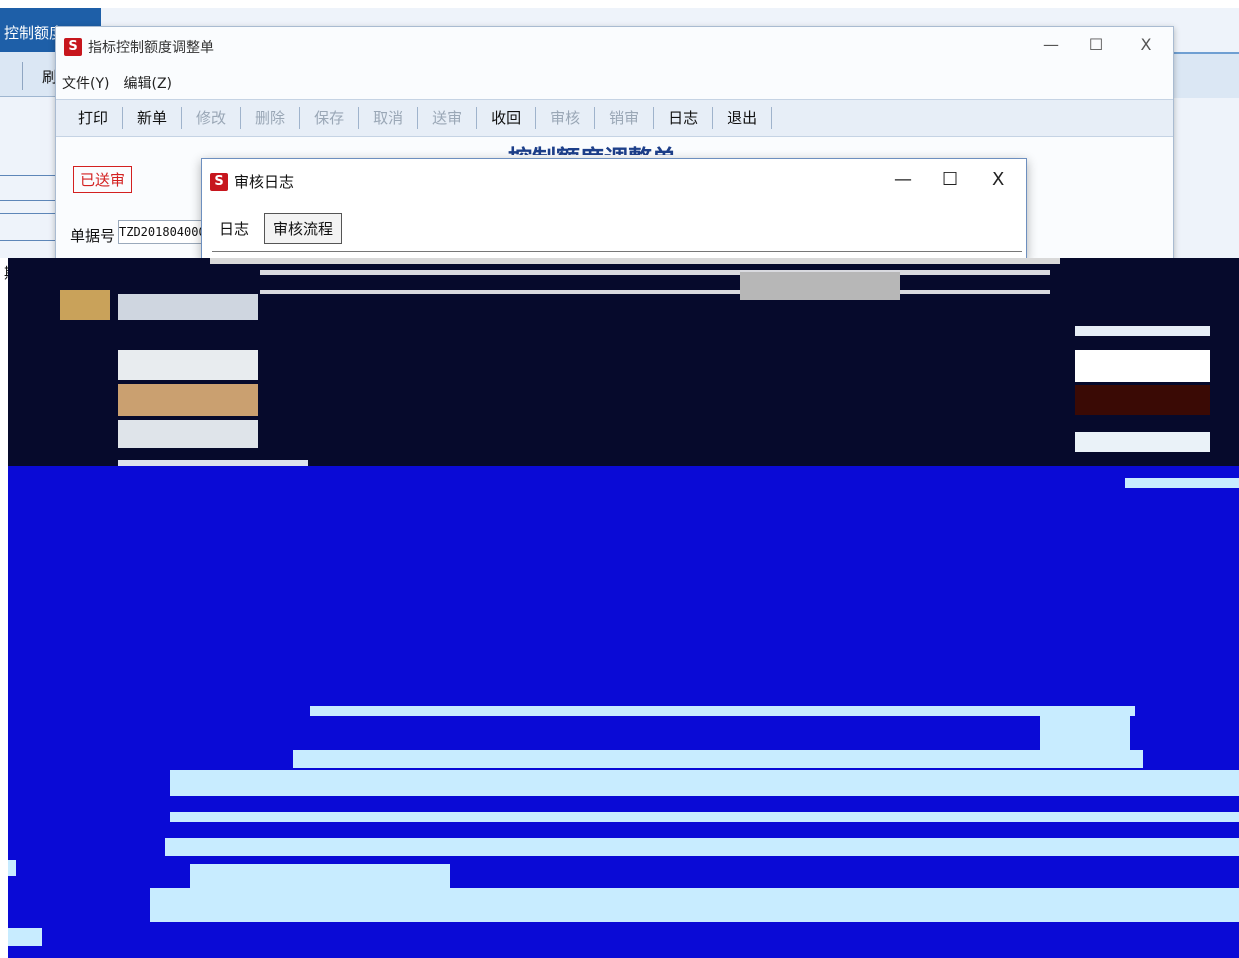 This screenshot has width=1239, height=958. What do you see at coordinates (903, 179) in the screenshot?
I see `dialog-minimize-button: —` at bounding box center [903, 179].